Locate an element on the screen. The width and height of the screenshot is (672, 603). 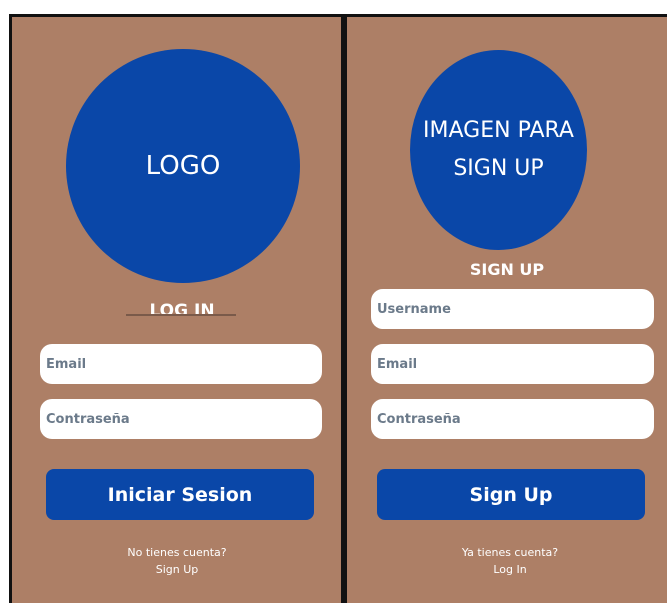
signup-image-text: IMAGEN PARA SIGN UP is located at coordinates (498, 149).